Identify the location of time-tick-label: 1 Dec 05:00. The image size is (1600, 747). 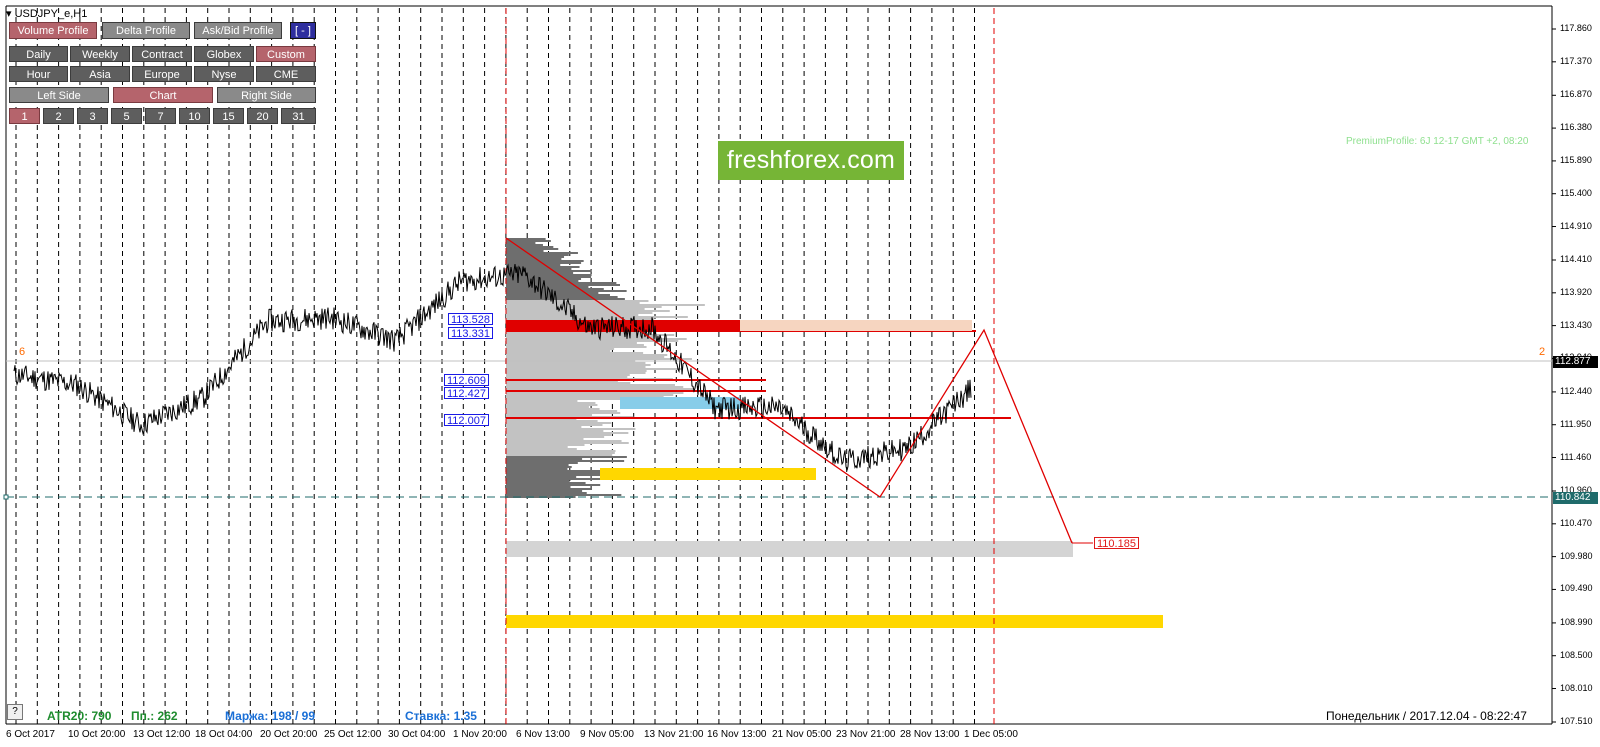
(991, 734).